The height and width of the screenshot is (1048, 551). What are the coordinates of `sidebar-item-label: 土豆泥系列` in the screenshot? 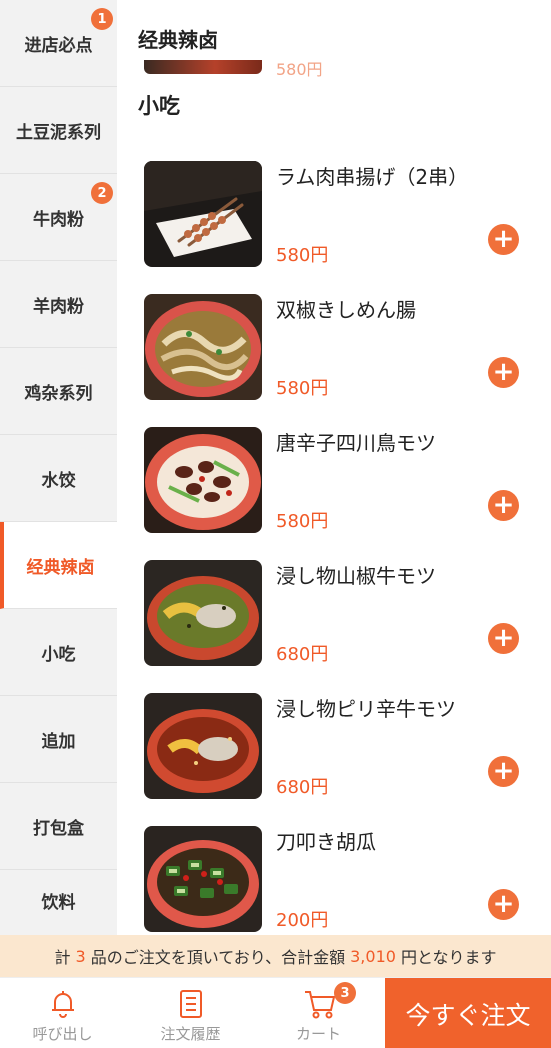 It's located at (58, 132).